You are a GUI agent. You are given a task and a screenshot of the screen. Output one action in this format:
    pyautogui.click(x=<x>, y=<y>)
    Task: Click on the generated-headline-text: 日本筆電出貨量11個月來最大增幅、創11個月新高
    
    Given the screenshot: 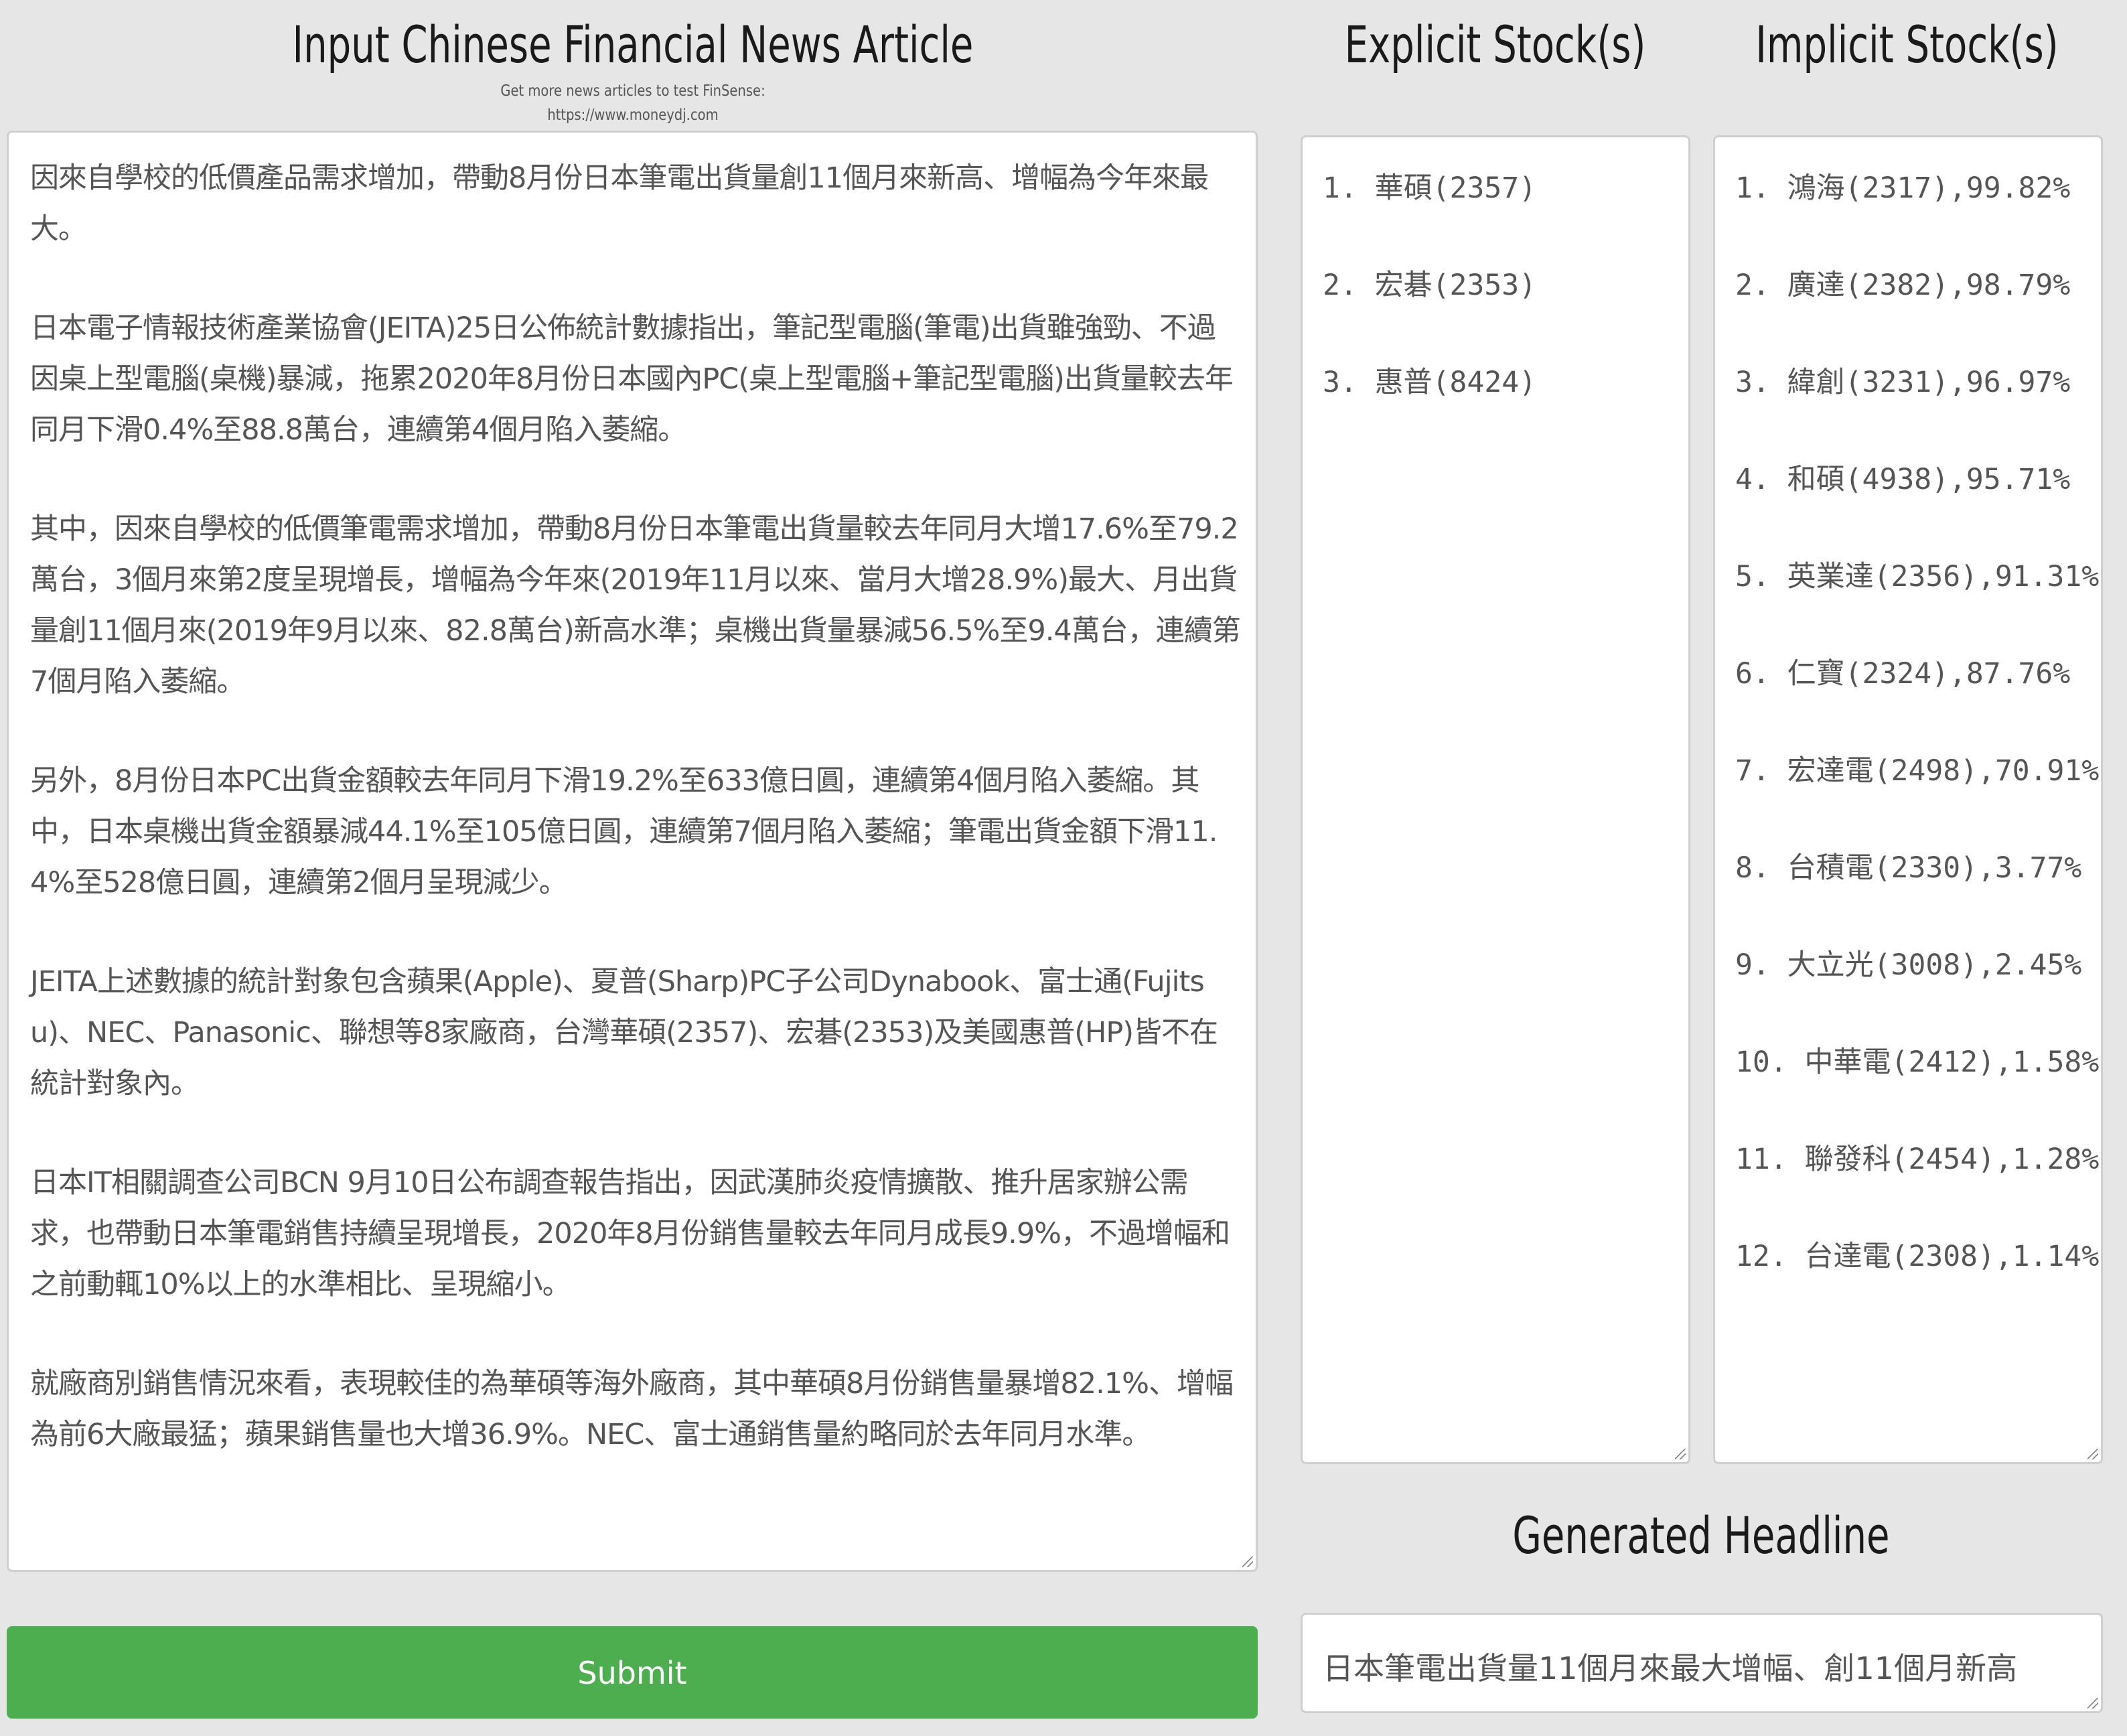 What is the action you would take?
    pyautogui.click(x=1670, y=1668)
    